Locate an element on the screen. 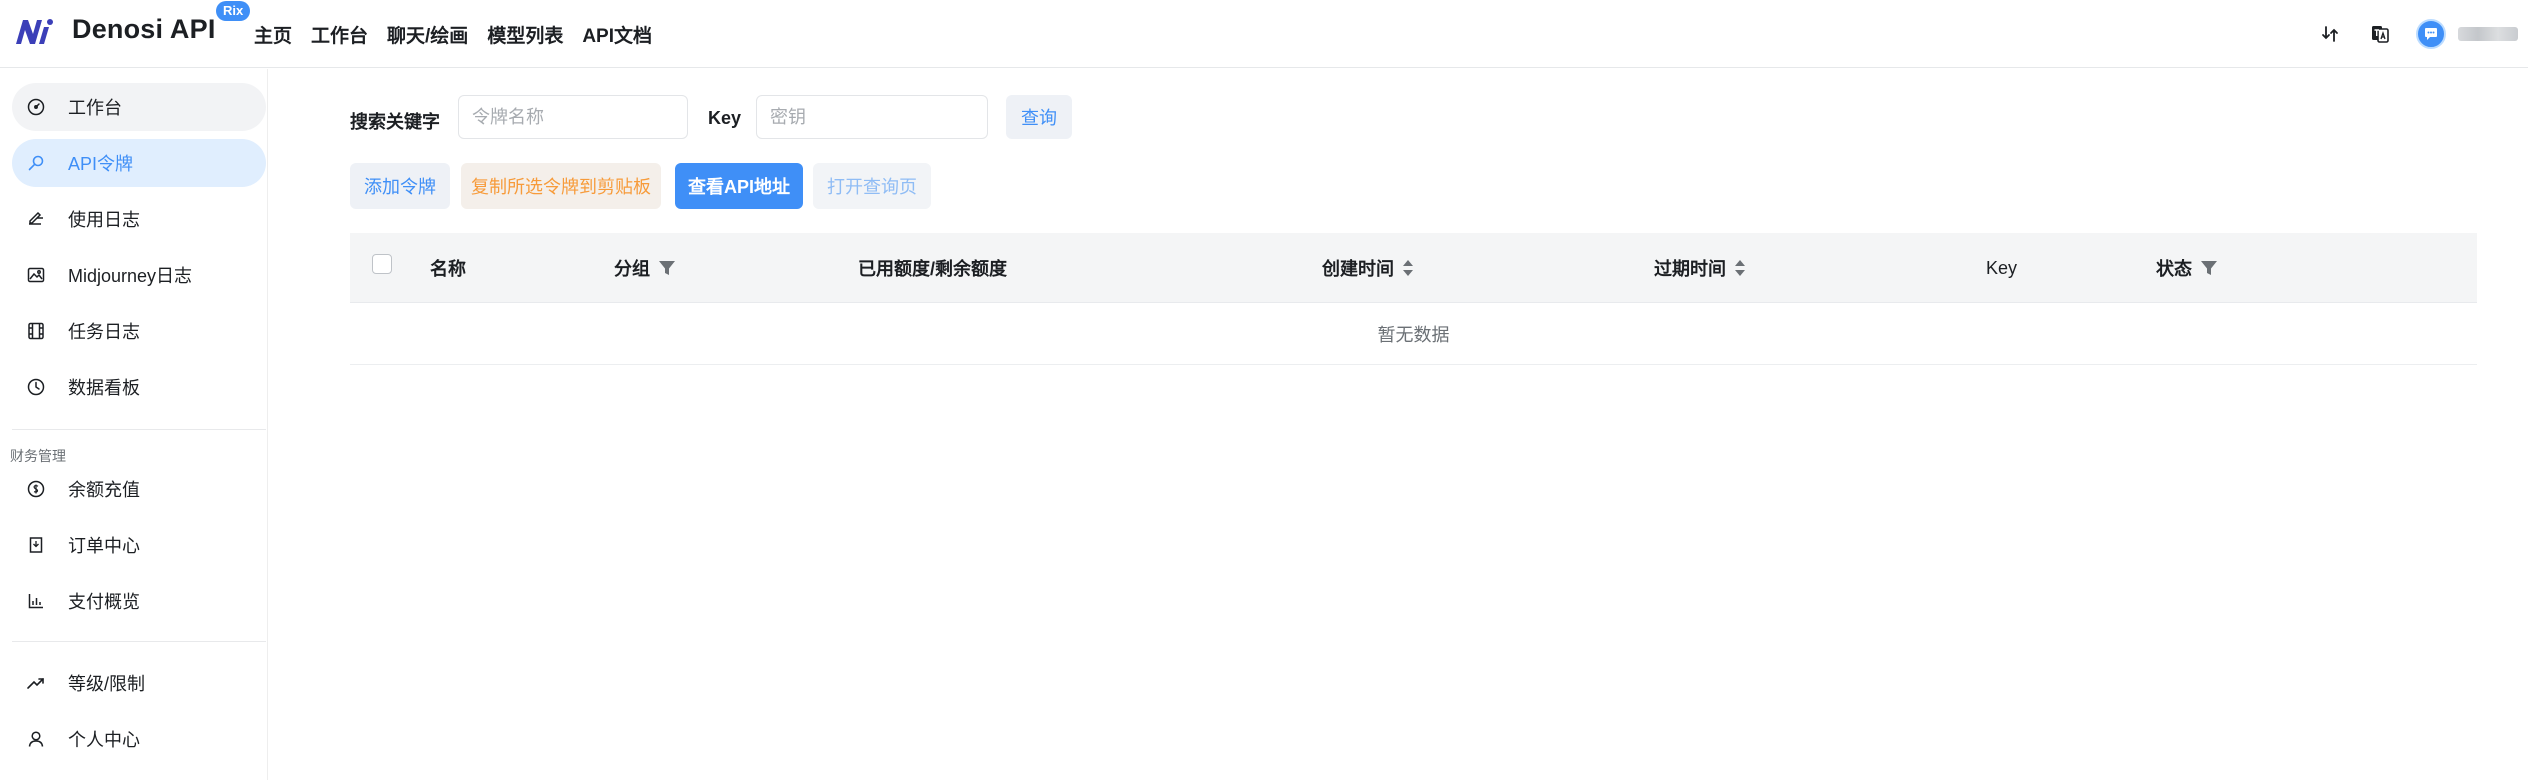 Image resolution: width=2528 pixels, height=780 pixels. brand-badge: Rix is located at coordinates (233, 11).